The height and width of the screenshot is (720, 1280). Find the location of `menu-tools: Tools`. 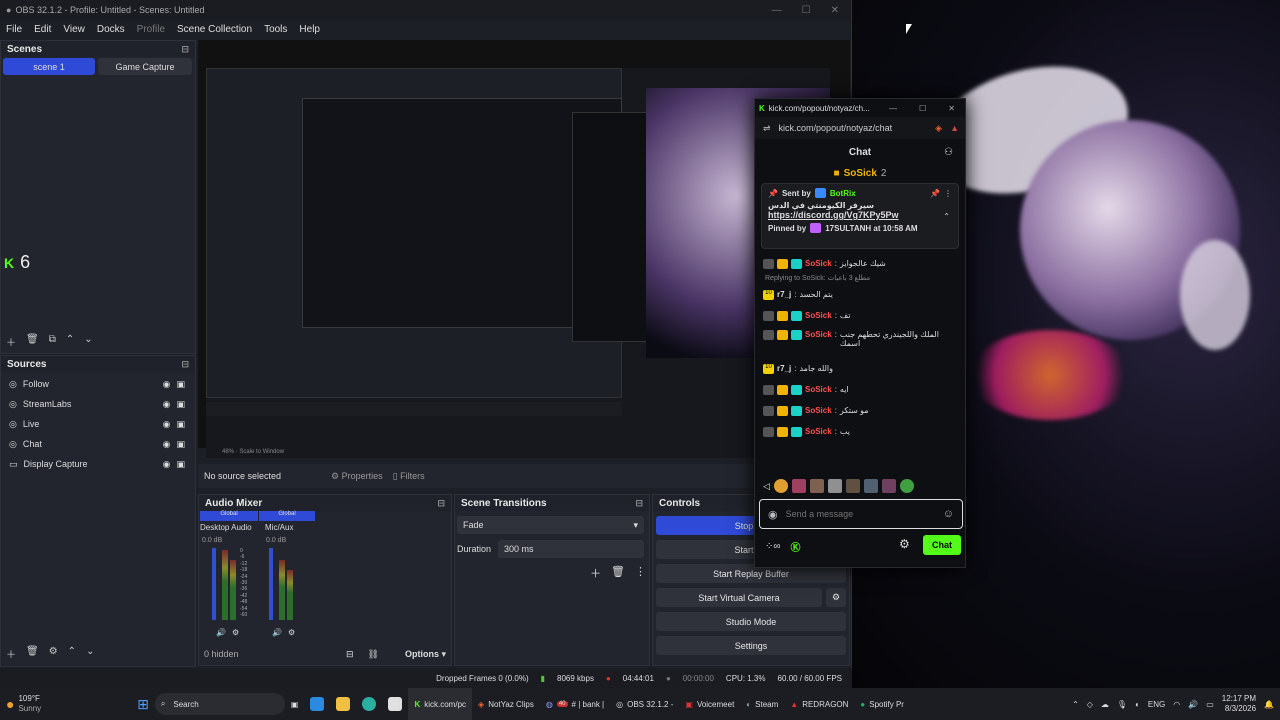

menu-tools: Tools is located at coordinates (275, 29).